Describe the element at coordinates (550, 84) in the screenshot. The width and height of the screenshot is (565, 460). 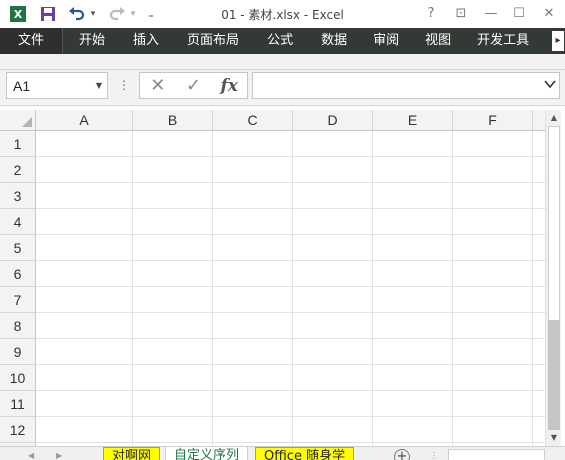
I see `expand-formula-bar-icon` at that location.